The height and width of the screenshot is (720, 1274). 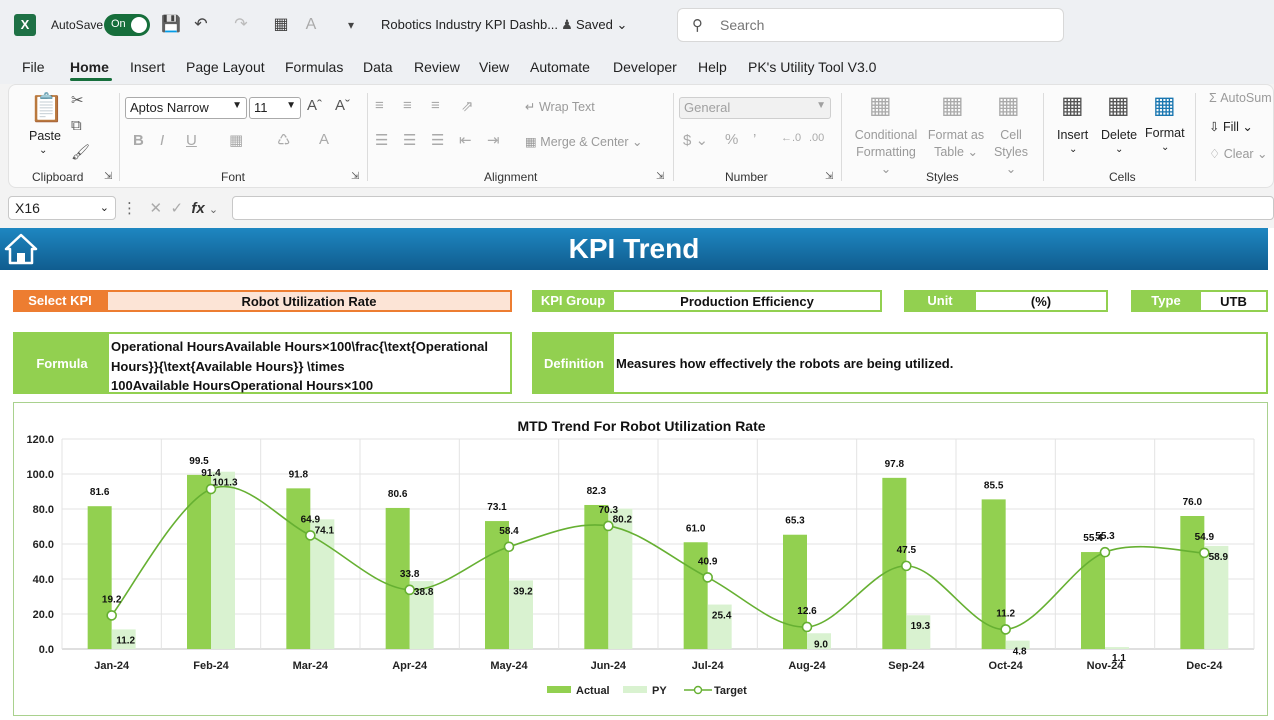 What do you see at coordinates (201, 25) in the screenshot?
I see `undo-icon: ↶` at bounding box center [201, 25].